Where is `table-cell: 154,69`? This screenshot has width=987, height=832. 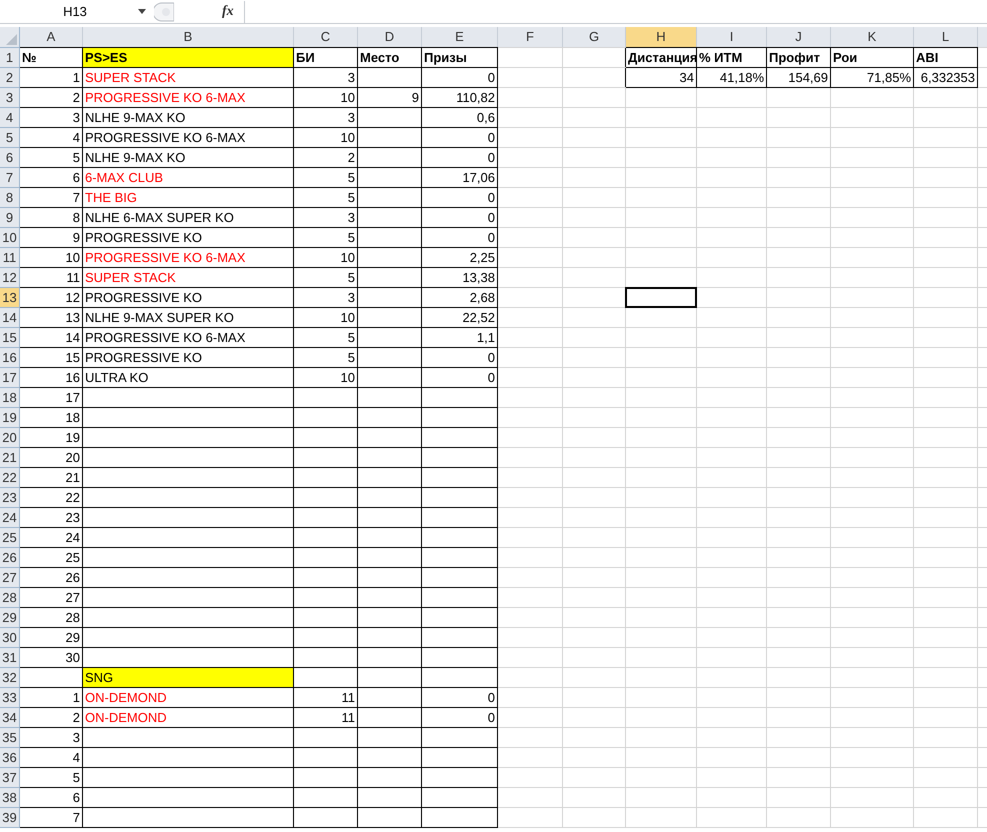
table-cell: 154,69 is located at coordinates (798, 77).